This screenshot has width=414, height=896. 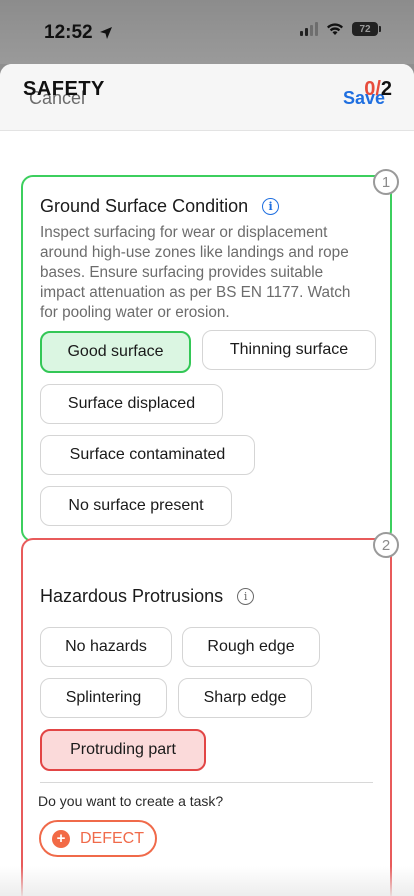 I want to click on divider, so click(x=206, y=782).